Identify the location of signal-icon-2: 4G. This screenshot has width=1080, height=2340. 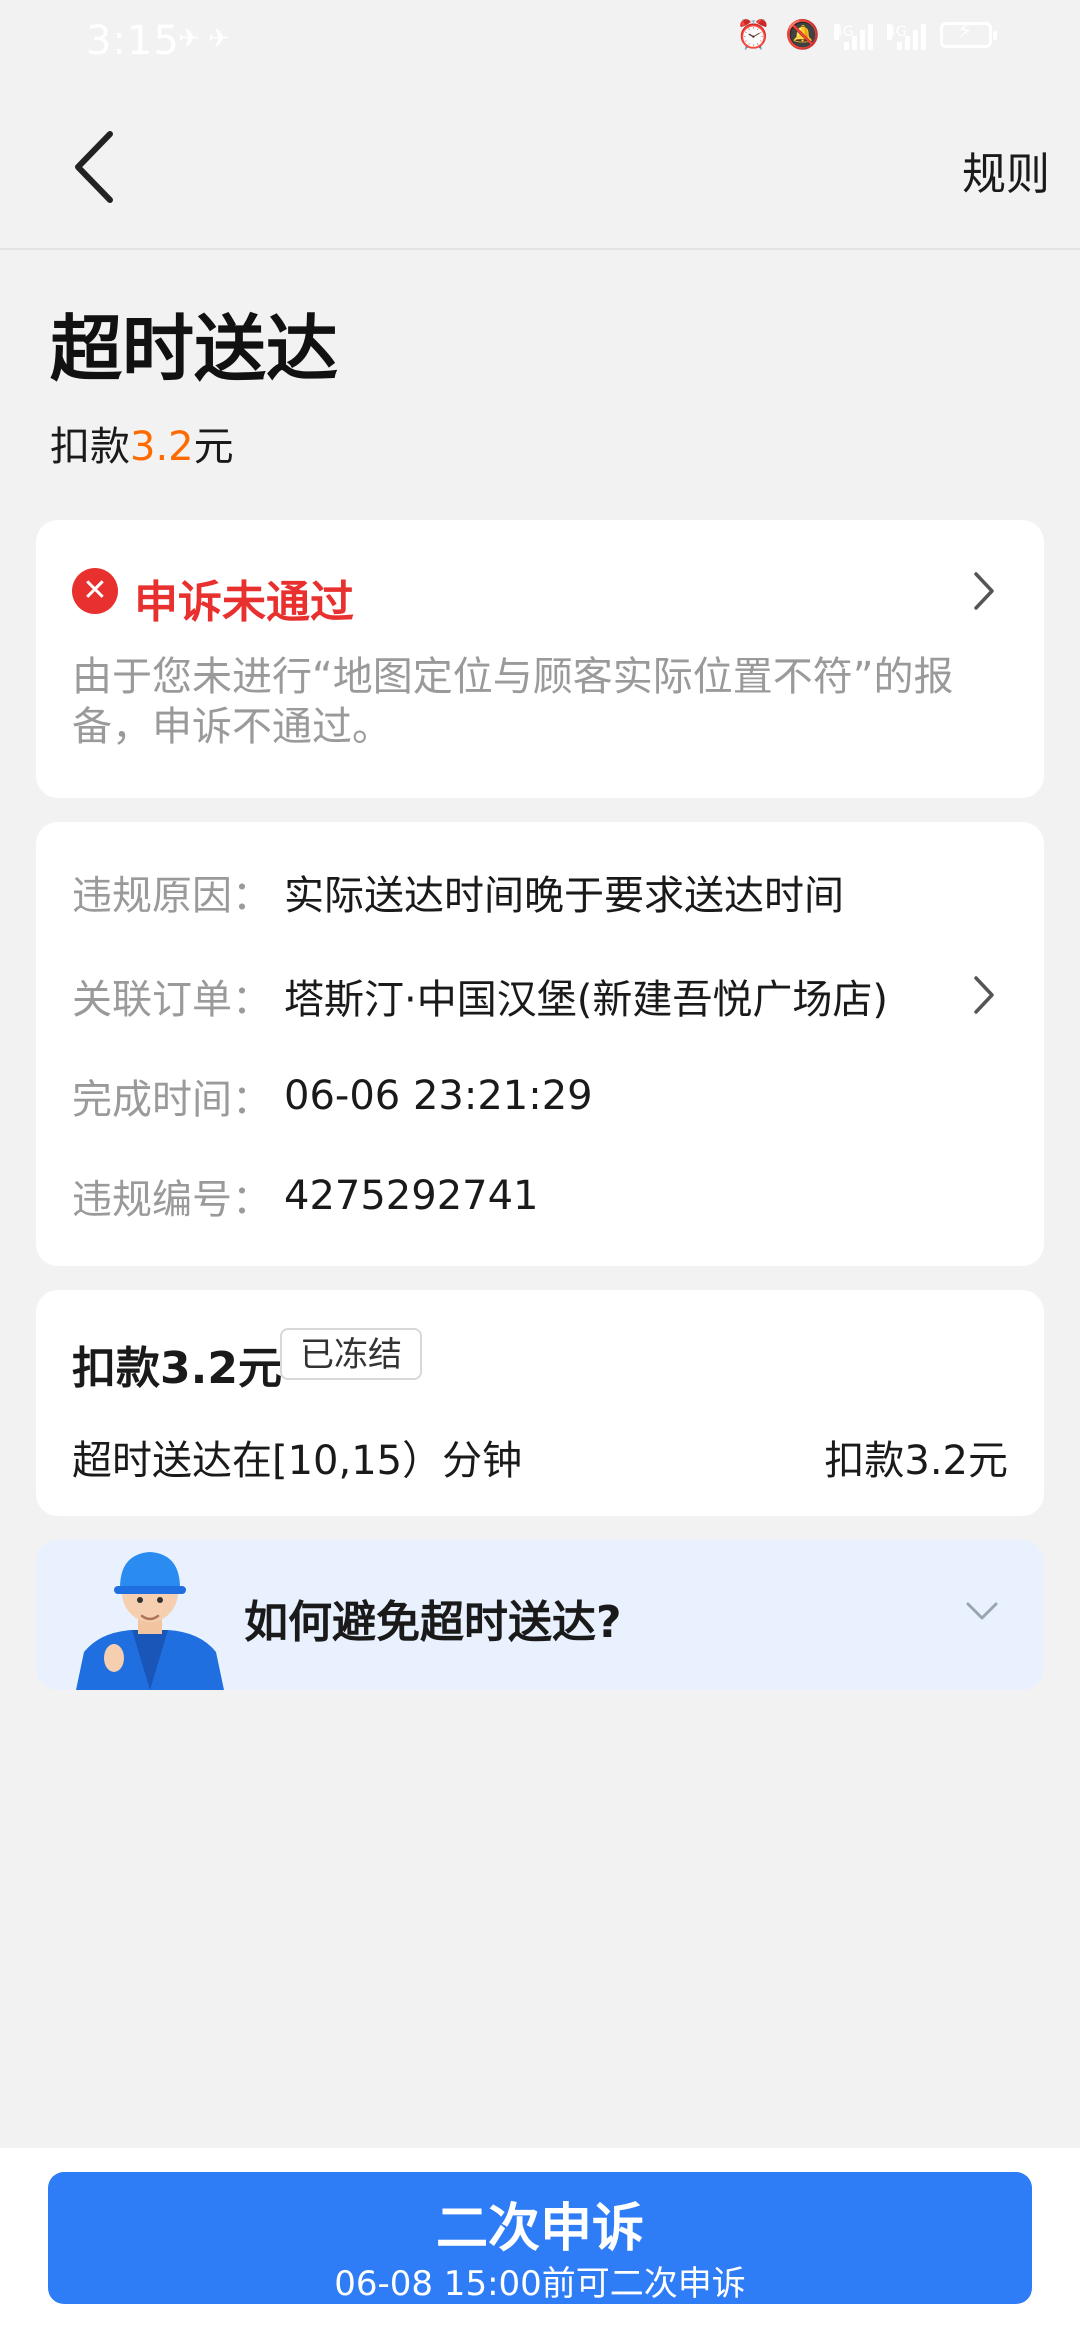
(906, 35).